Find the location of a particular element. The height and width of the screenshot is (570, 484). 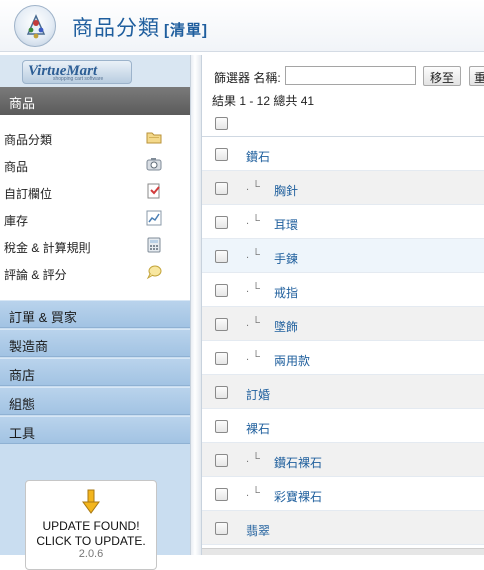

custom-fields-icon is located at coordinates (154, 191).